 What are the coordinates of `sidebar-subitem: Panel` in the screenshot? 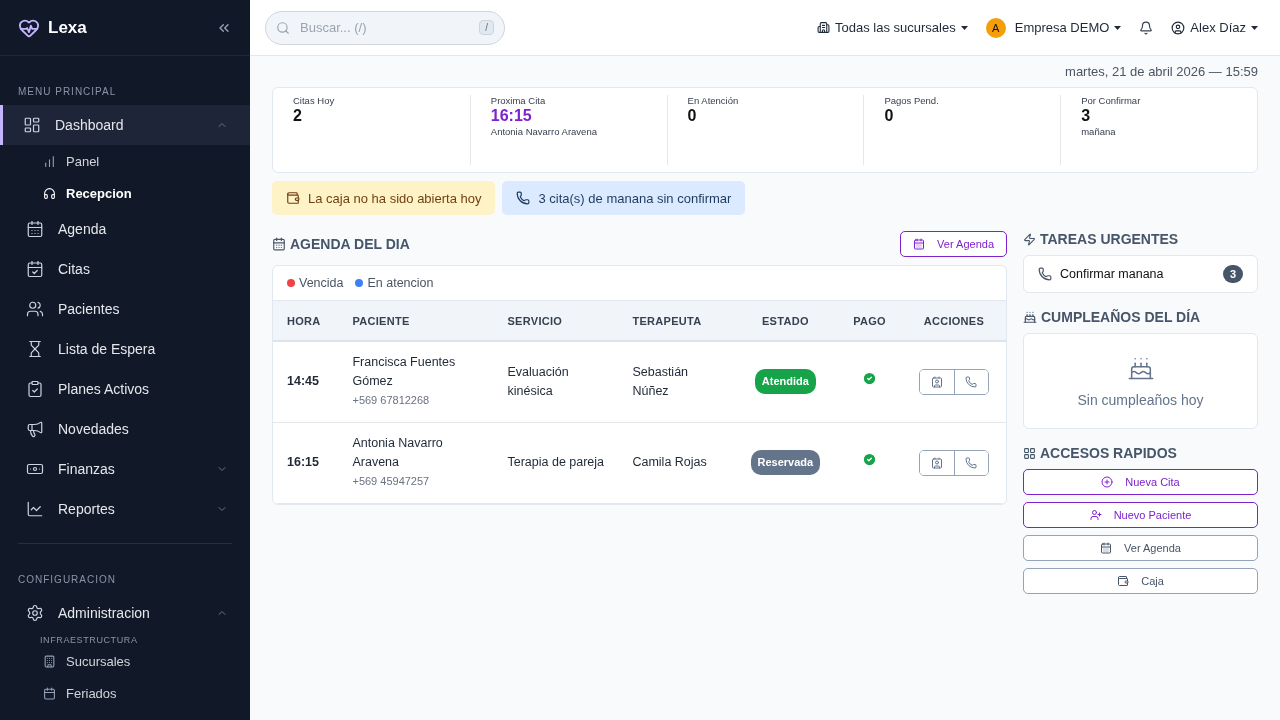 It's located at (125, 161).